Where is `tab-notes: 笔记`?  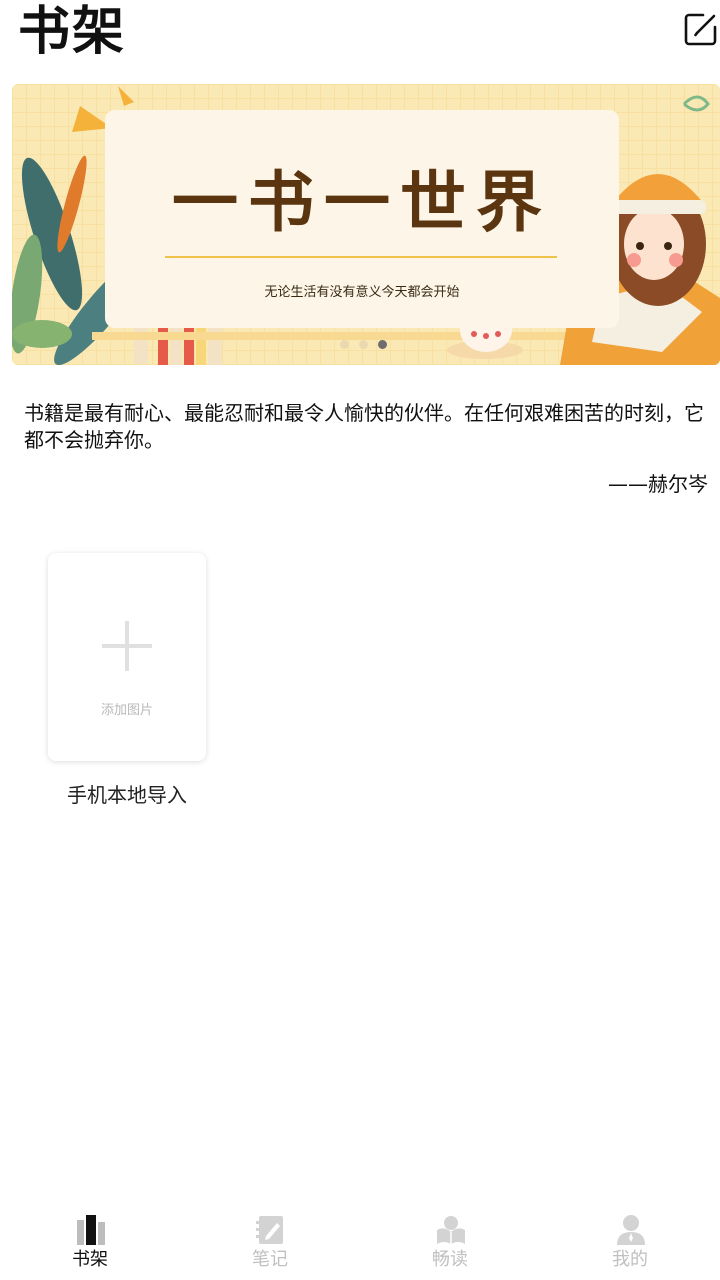 tab-notes: 笔记 is located at coordinates (270, 1240).